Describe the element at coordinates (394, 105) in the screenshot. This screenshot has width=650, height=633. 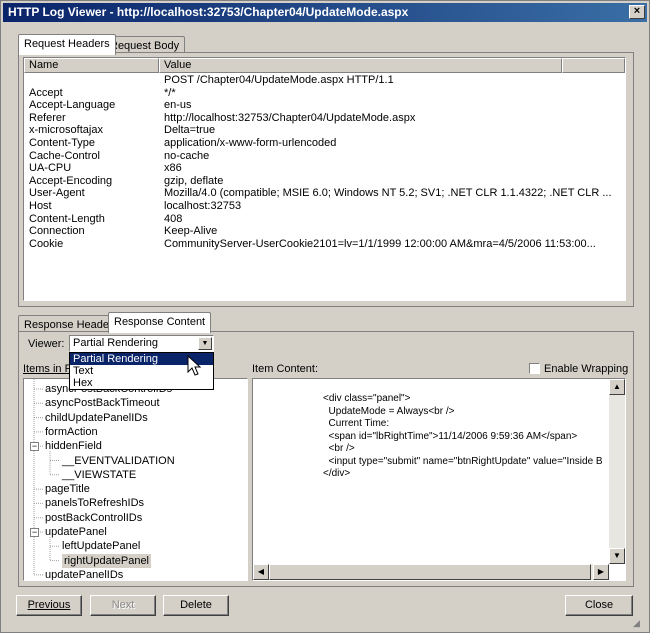
I see `header-row-value: en-us` at that location.